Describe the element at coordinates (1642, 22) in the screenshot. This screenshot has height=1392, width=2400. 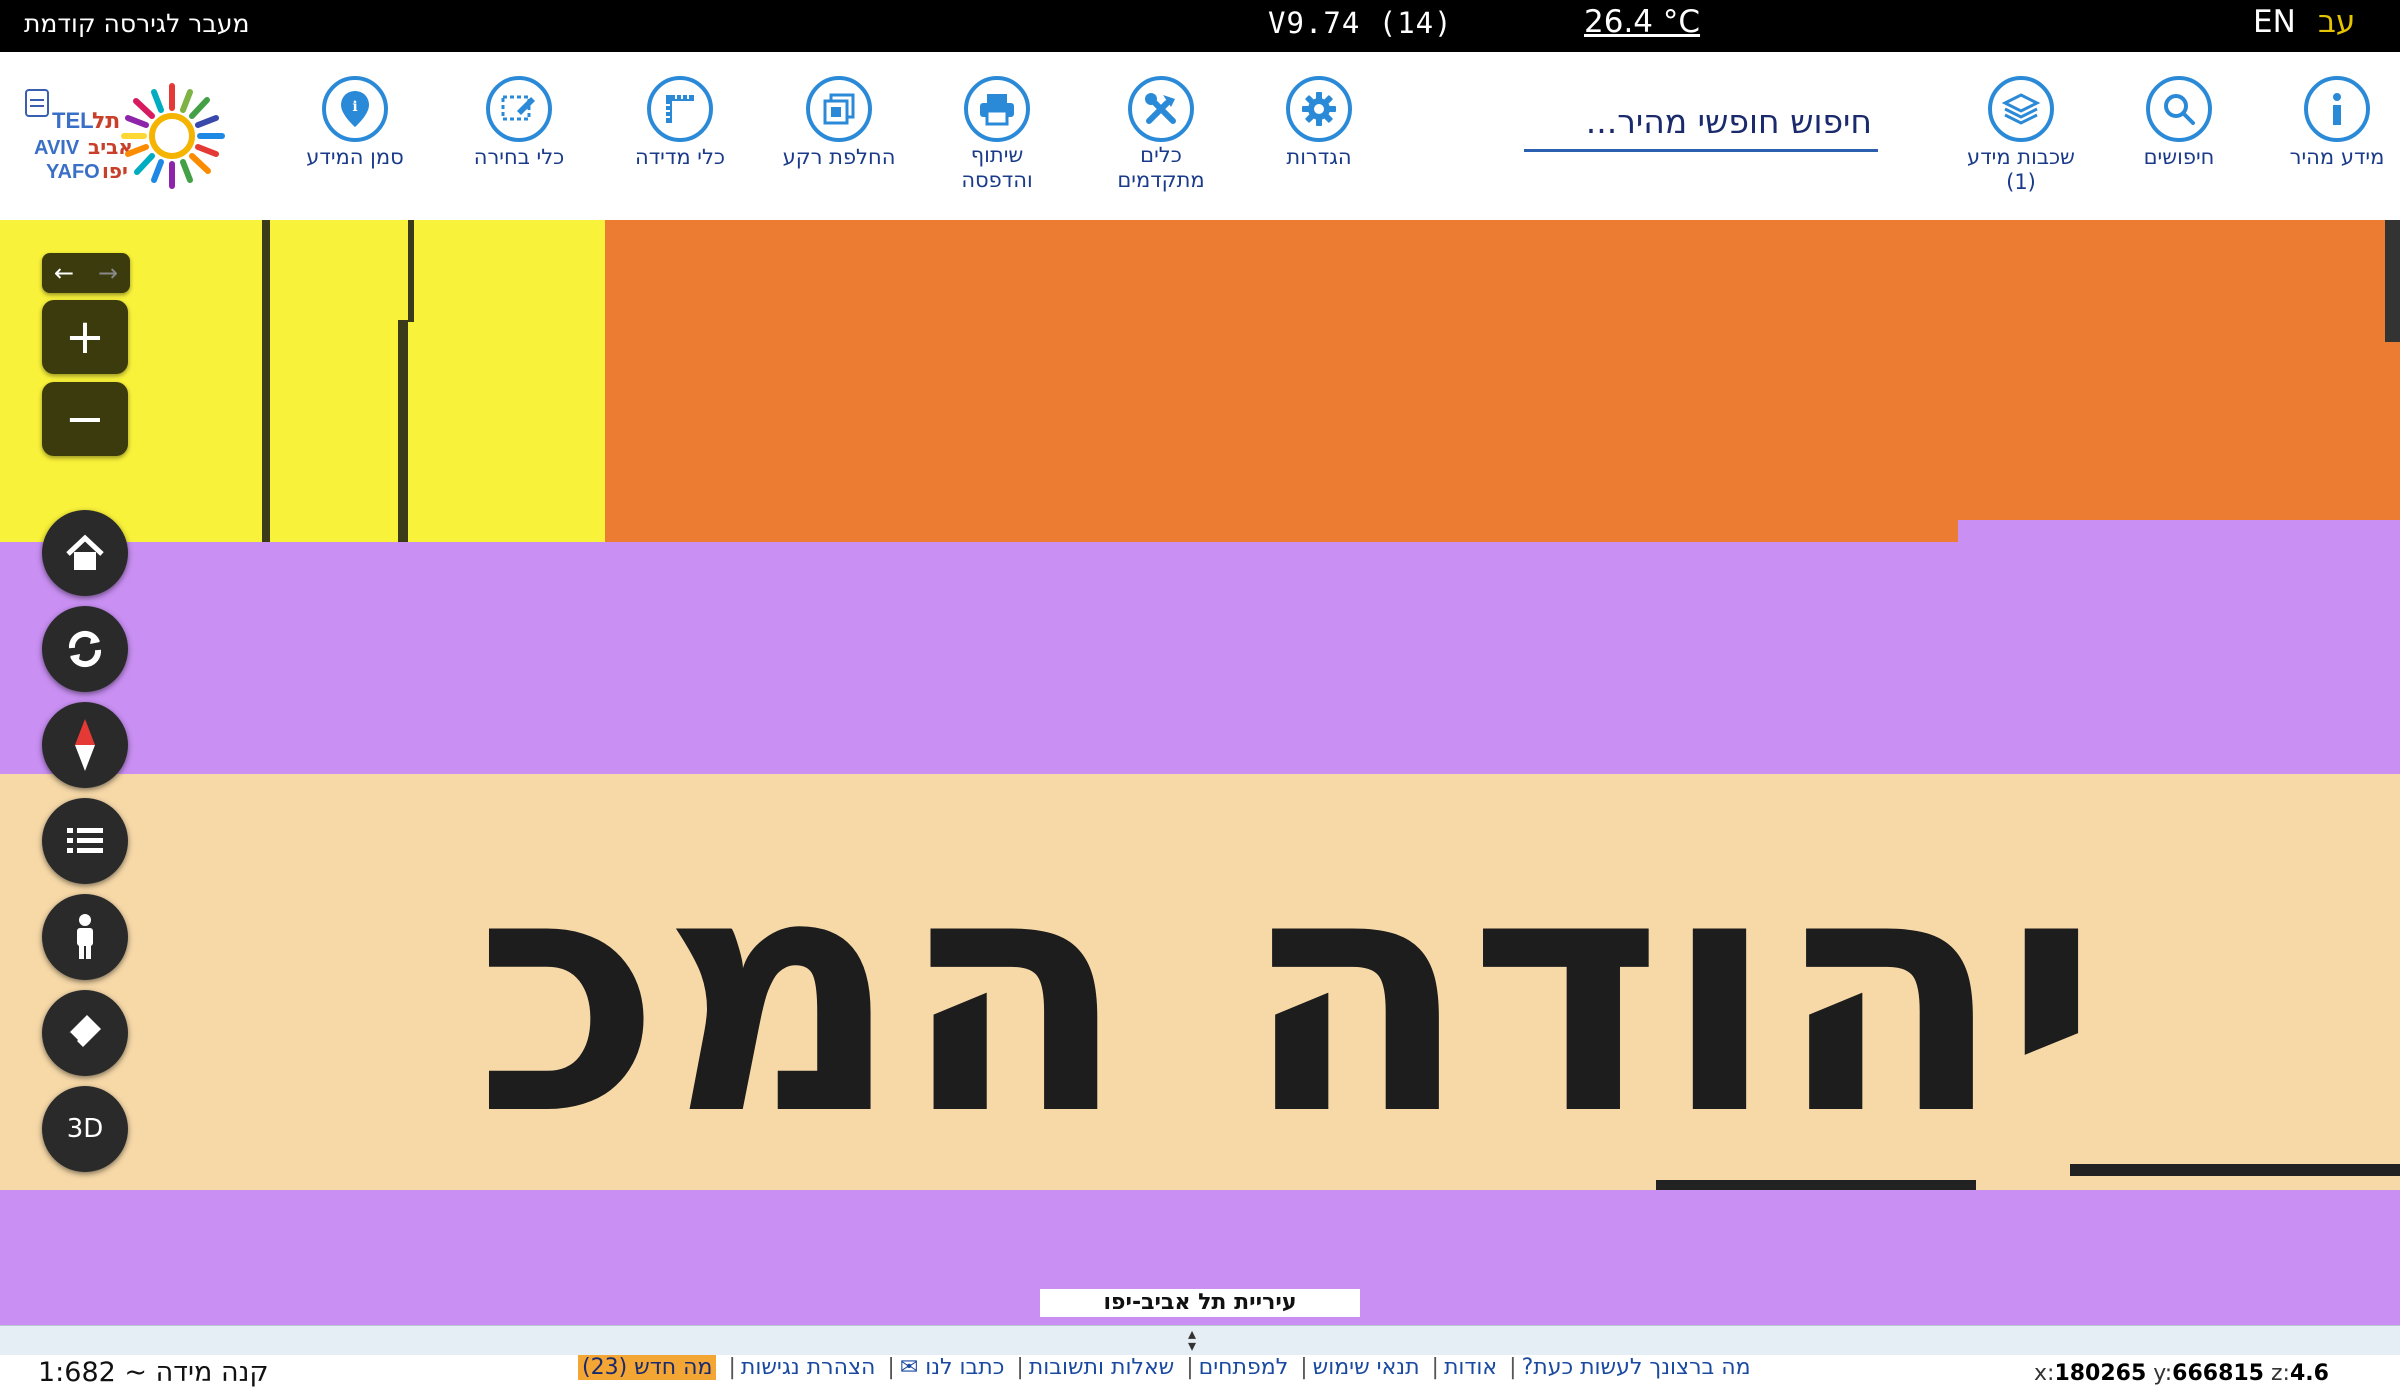
I see `temperature-link: 26.4 °C` at that location.